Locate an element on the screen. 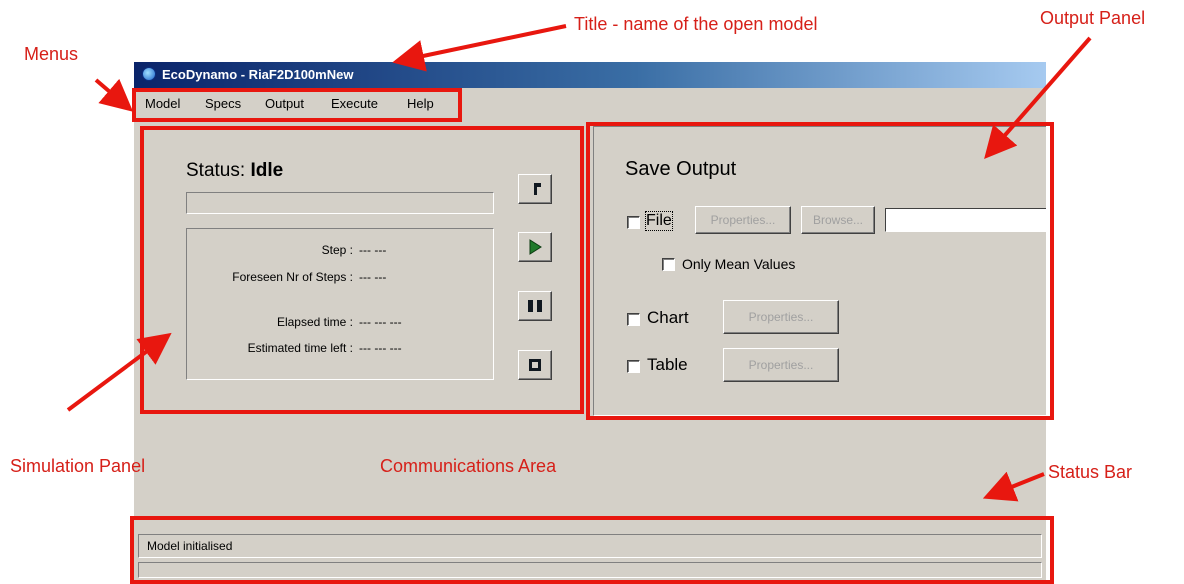 This screenshot has height=584, width=1184. menus-arrow is located at coordinates (114, 95).